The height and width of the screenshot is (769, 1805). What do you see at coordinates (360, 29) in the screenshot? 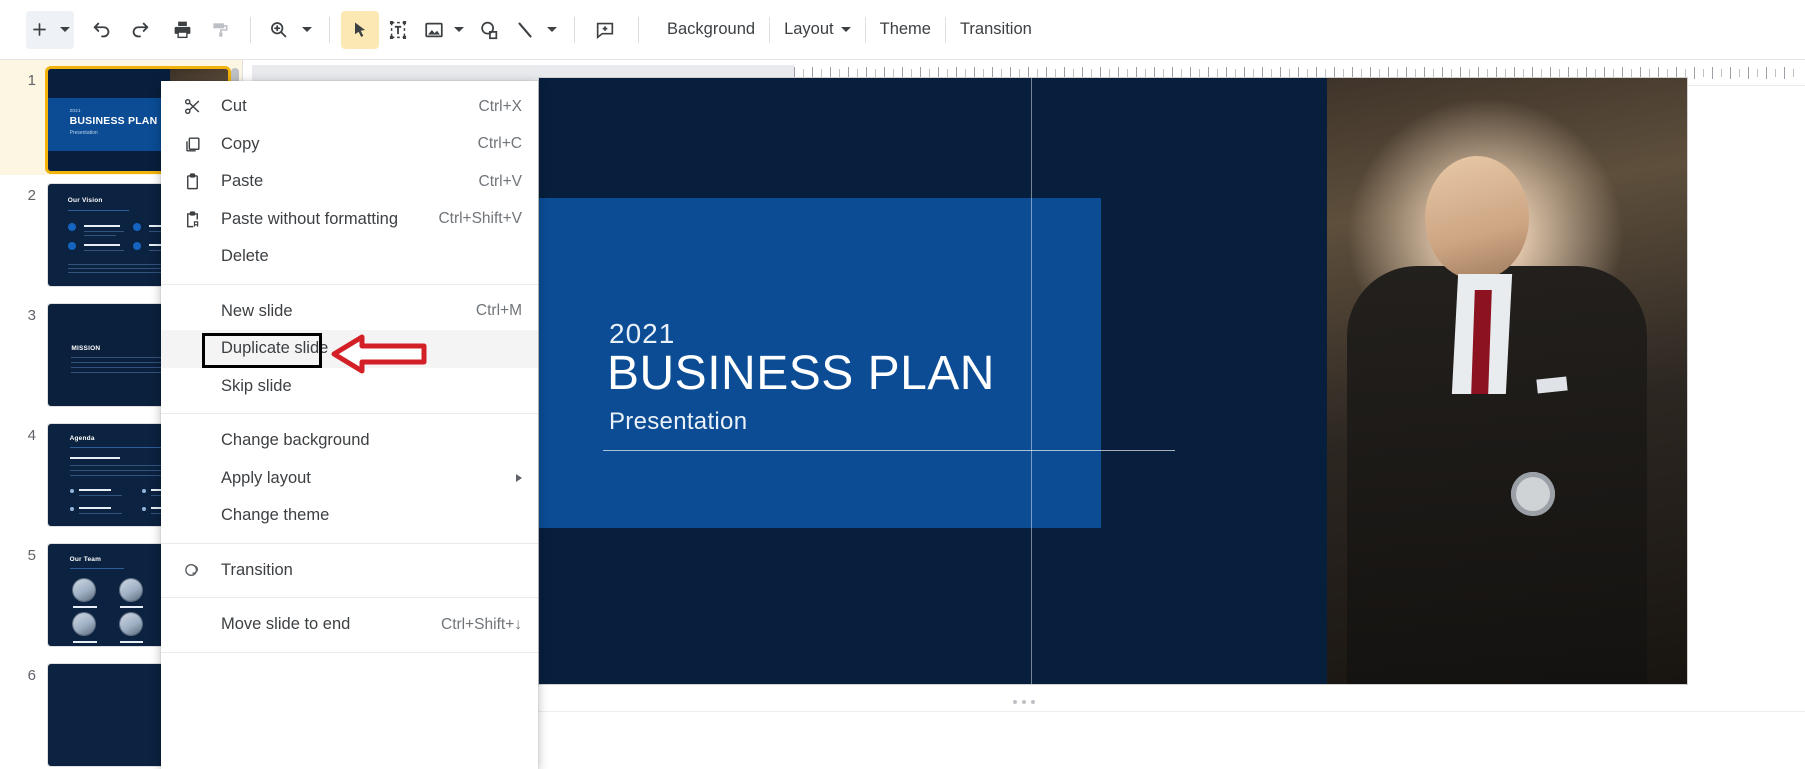
I see `select-tool-button` at bounding box center [360, 29].